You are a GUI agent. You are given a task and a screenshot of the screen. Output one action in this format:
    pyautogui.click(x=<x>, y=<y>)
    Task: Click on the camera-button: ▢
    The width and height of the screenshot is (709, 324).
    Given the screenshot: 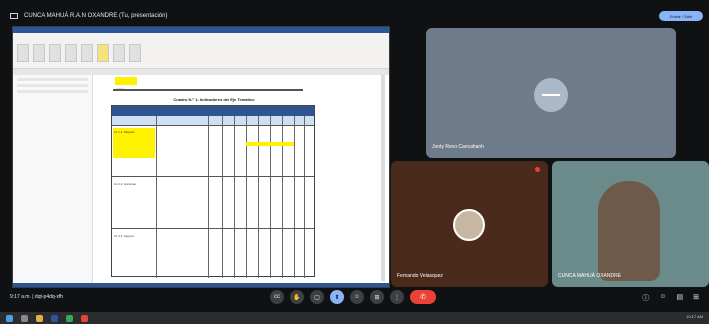 What is the action you would take?
    pyautogui.click(x=317, y=297)
    